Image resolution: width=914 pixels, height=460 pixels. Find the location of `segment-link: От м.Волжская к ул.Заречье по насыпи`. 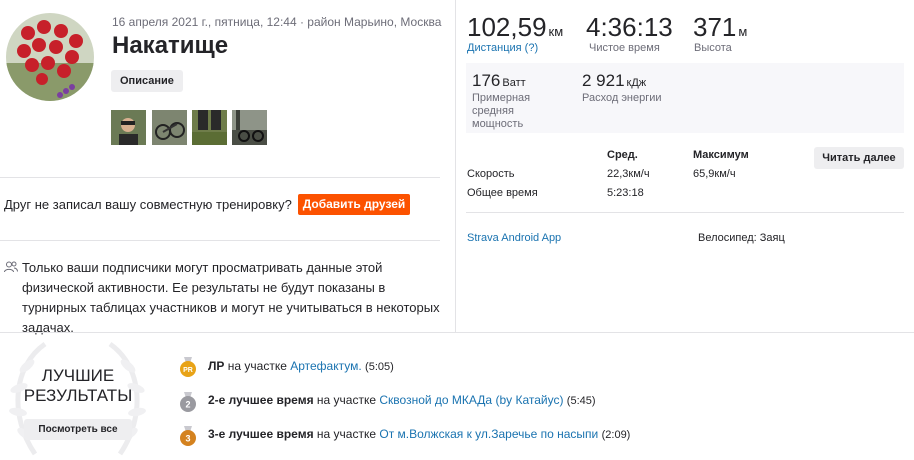

segment-link: От м.Волжская к ул.Заречье по насыпи is located at coordinates (488, 434).